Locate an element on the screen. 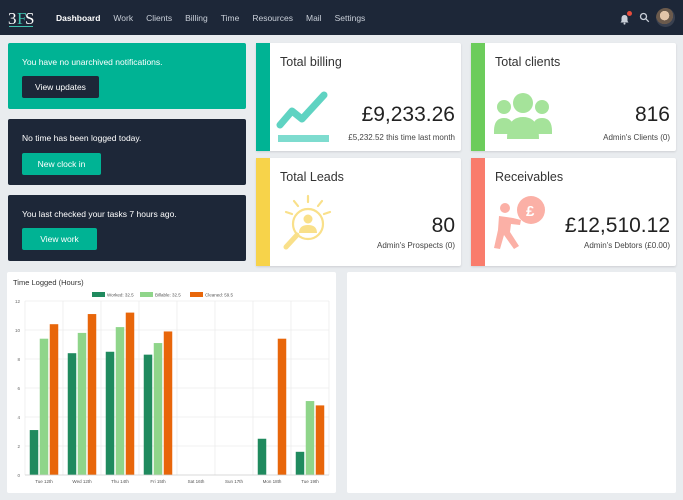 This screenshot has width=683, height=500. svg-text: S is located at coordinates (29, 18).